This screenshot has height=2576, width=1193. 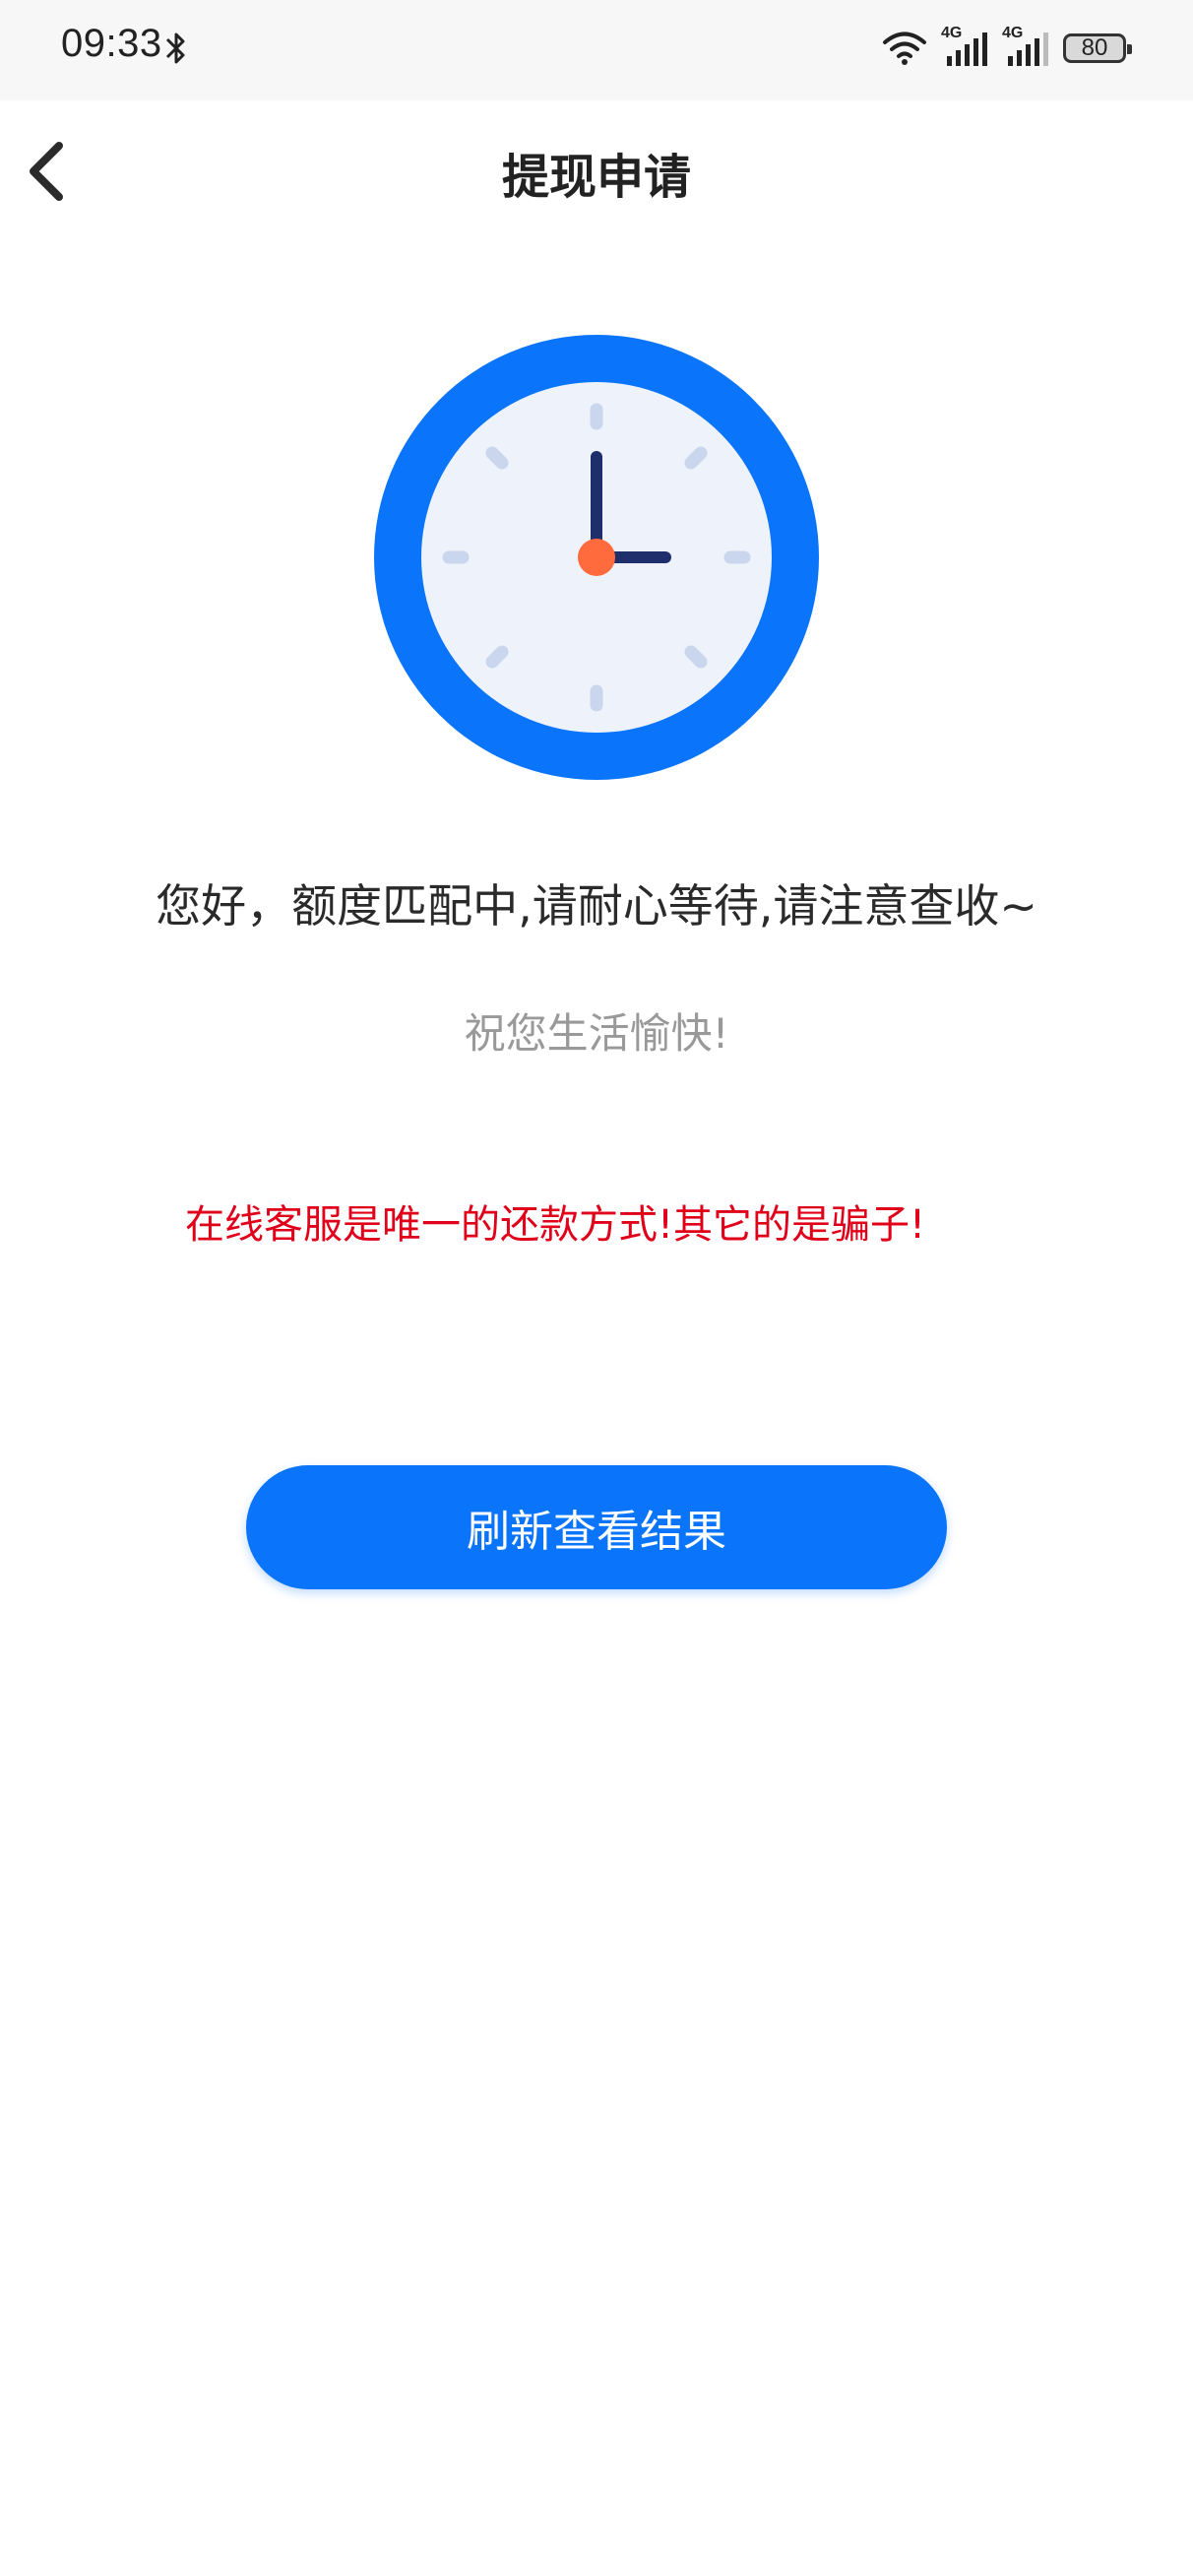 I want to click on refresh-result-button: 刷新查看结果, so click(x=596, y=1527).